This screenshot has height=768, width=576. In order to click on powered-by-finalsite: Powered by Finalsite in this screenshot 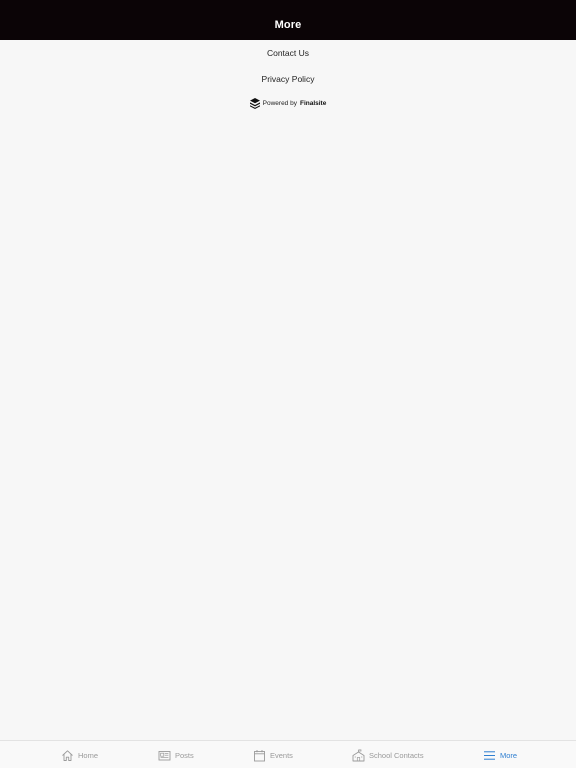, I will do `click(288, 103)`.